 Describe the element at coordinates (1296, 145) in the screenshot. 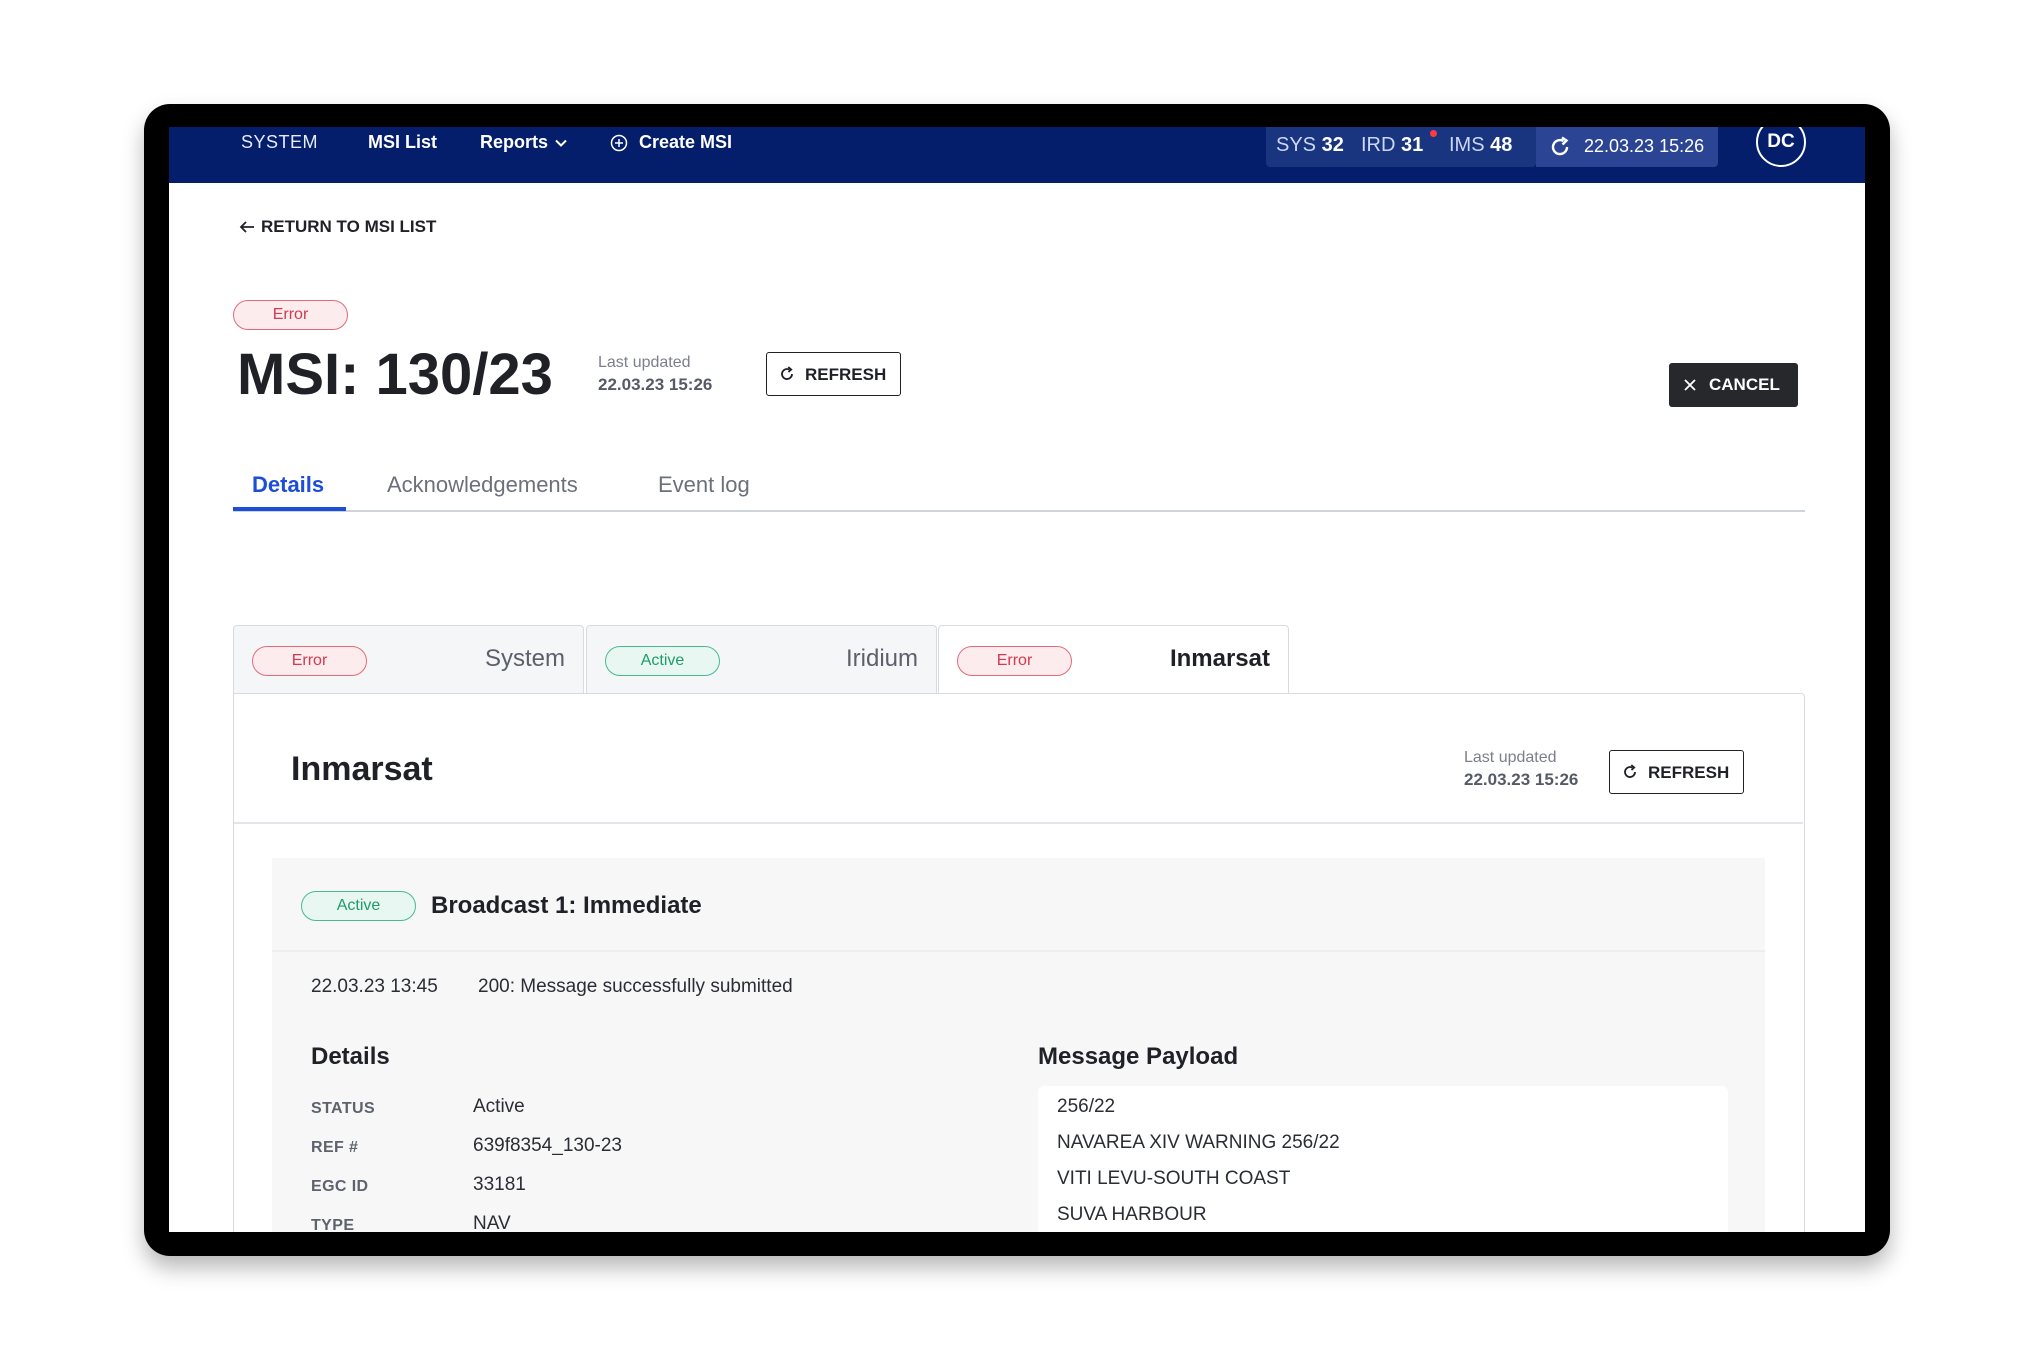

I see `counter-sys-label: SYS` at that location.